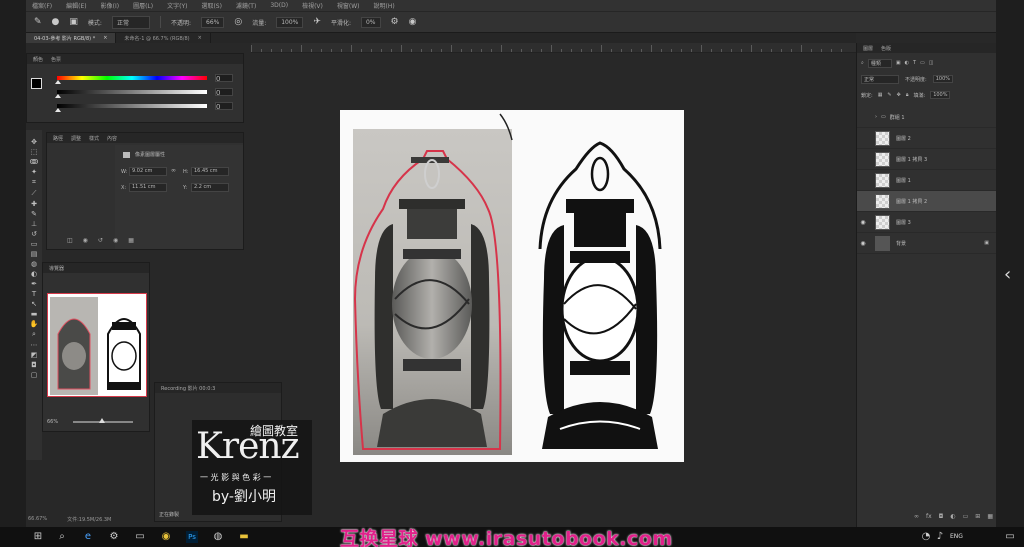  What do you see at coordinates (384, 5) in the screenshot?
I see `menu-item: 說明(H)` at bounding box center [384, 5].